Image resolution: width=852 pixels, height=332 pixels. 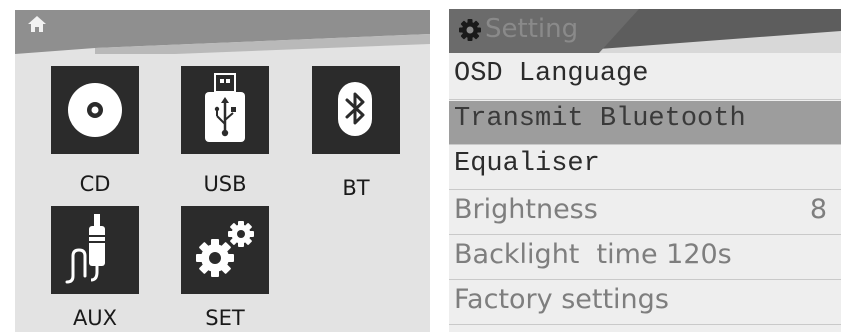 What do you see at coordinates (222, 32) in the screenshot?
I see `home-header-bar` at bounding box center [222, 32].